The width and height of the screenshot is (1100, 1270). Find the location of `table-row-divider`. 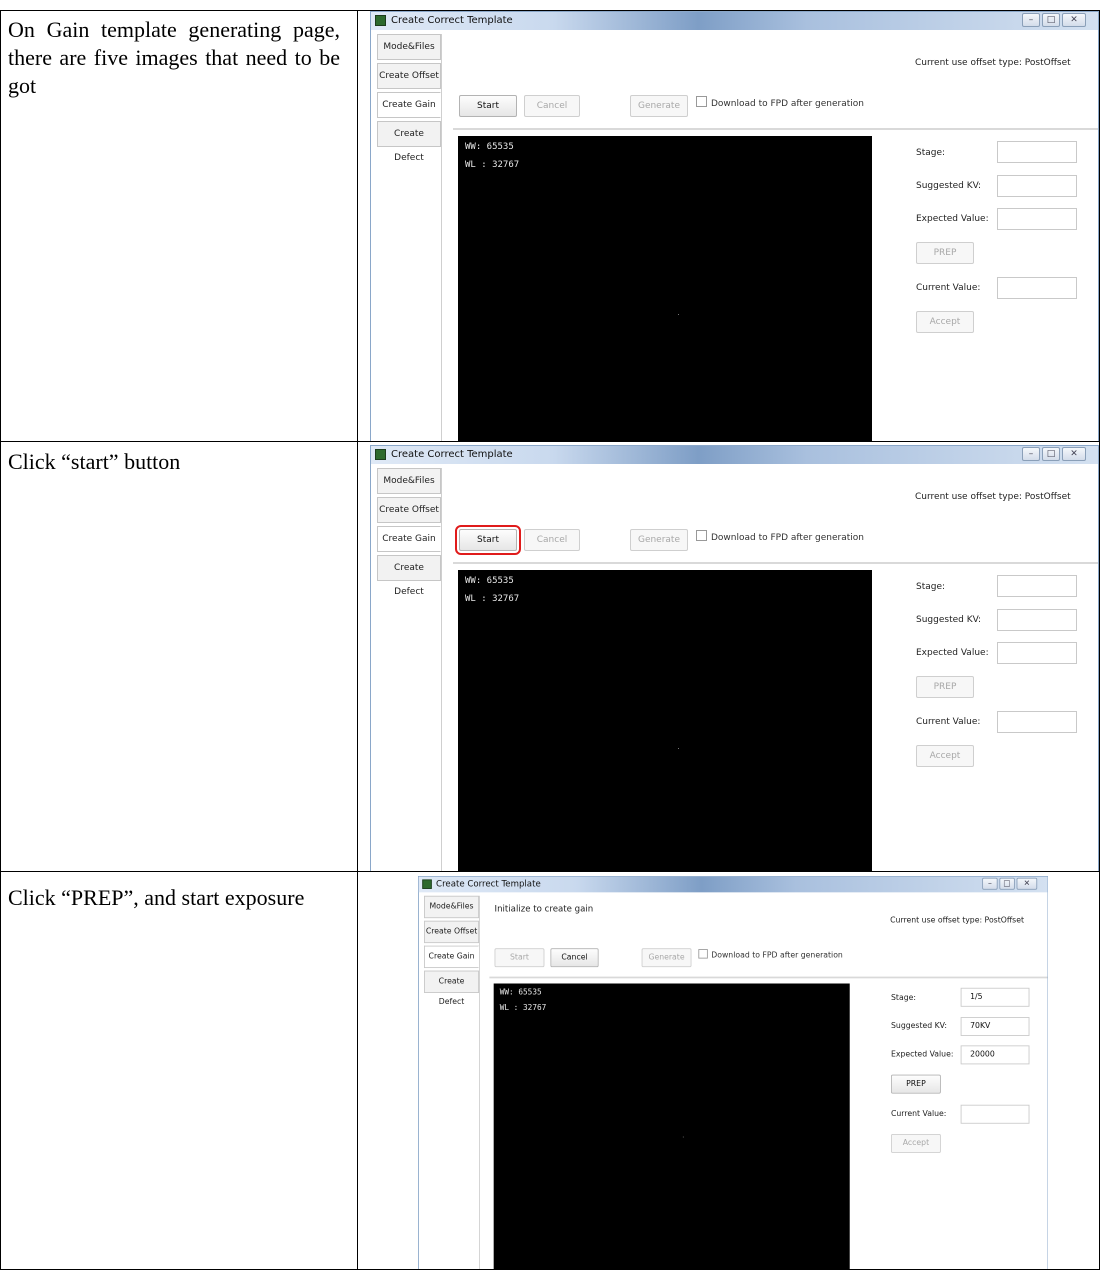

table-row-divider is located at coordinates (550, 441).